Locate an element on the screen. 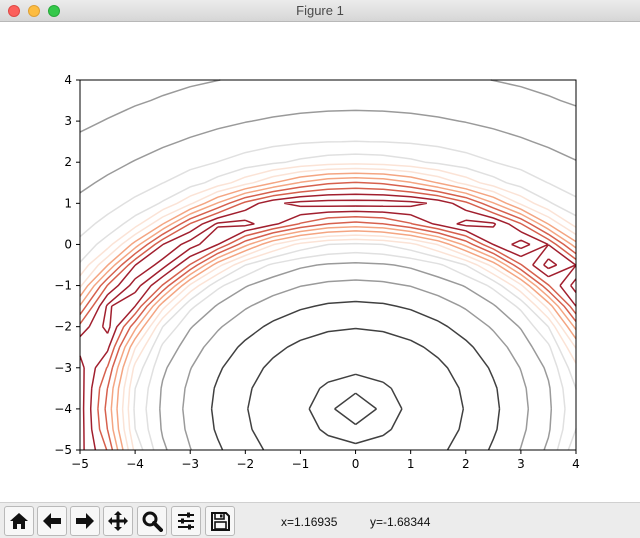 Image resolution: width=640 pixels, height=538 pixels. y-tick-label: −5 is located at coordinates (63, 450).